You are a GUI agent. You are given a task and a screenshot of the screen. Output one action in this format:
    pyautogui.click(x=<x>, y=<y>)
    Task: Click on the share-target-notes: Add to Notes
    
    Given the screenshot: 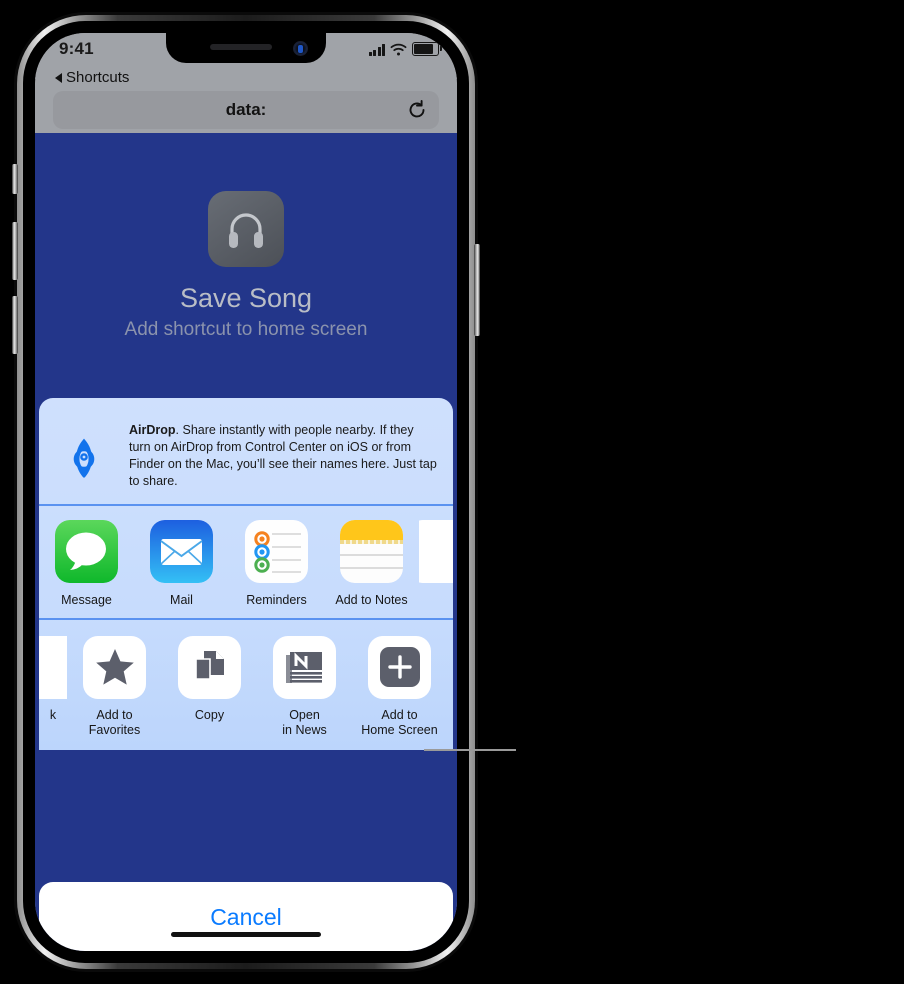 What is the action you would take?
    pyautogui.click(x=371, y=564)
    